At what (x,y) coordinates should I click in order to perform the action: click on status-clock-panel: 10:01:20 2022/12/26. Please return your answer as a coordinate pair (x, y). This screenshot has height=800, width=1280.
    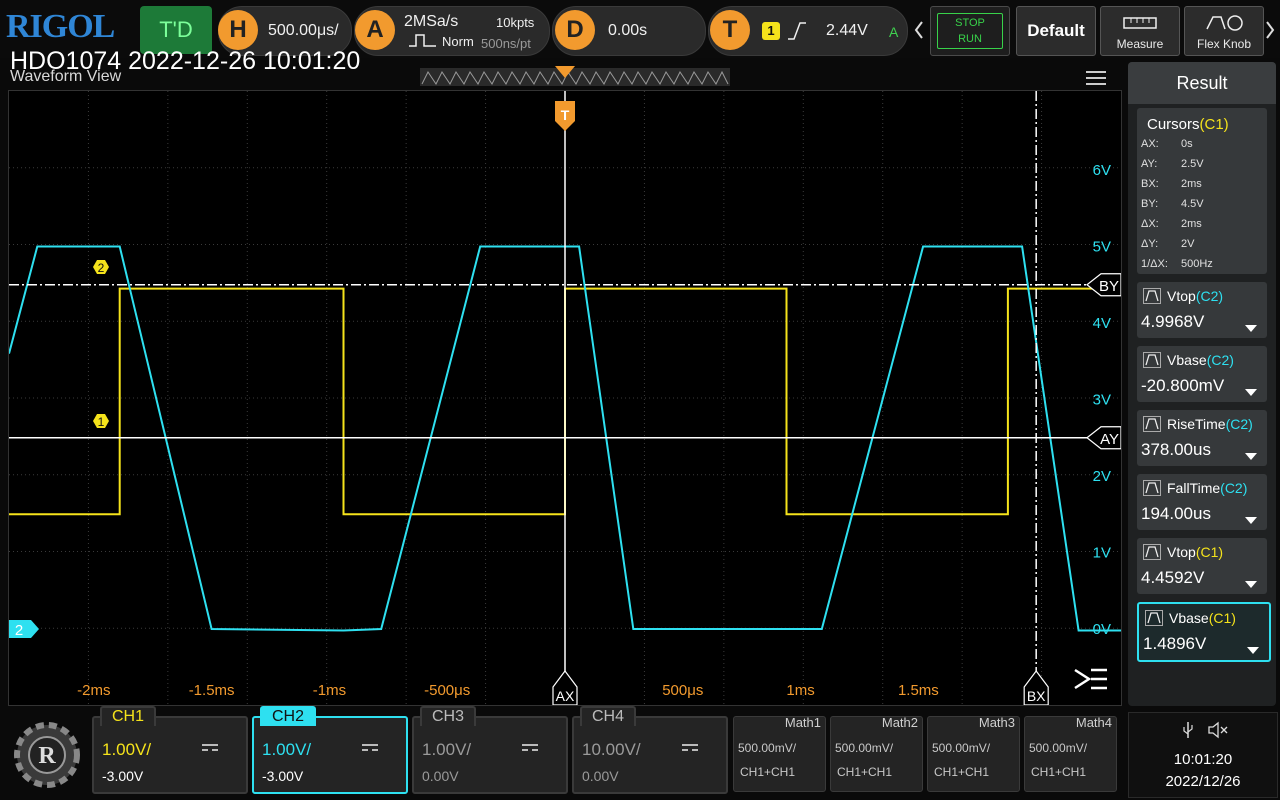
    Looking at the image, I should click on (1203, 755).